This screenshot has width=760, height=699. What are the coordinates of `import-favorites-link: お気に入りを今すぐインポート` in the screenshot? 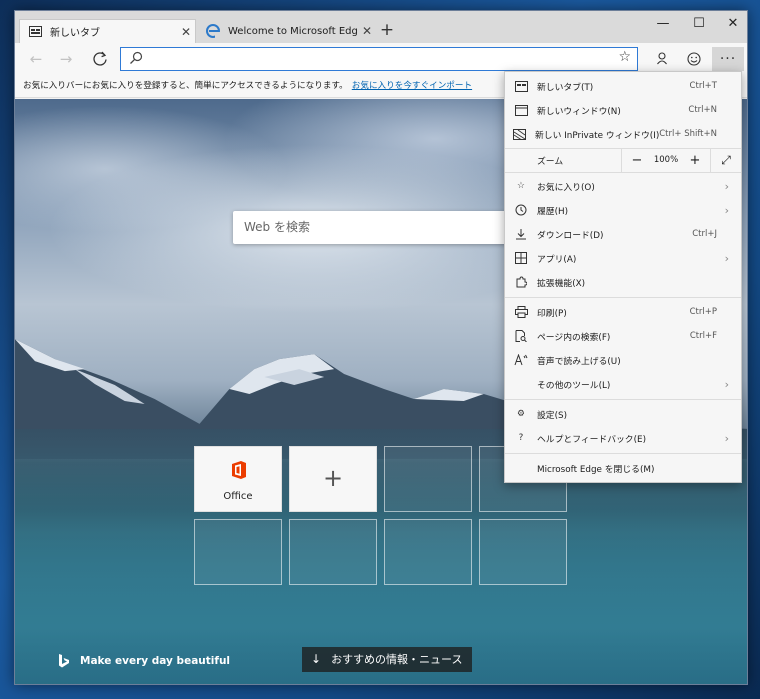 It's located at (412, 86).